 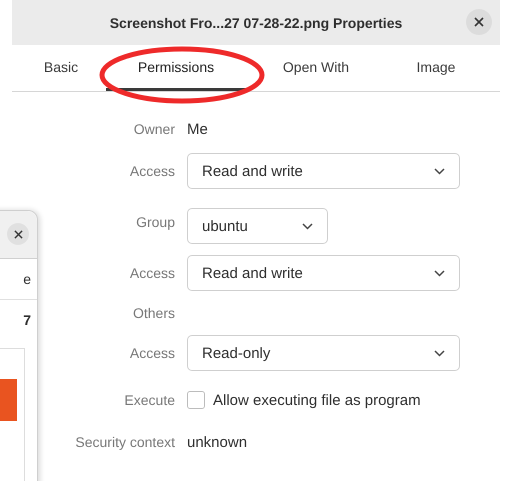 What do you see at coordinates (316, 68) in the screenshot?
I see `tab: Open With` at bounding box center [316, 68].